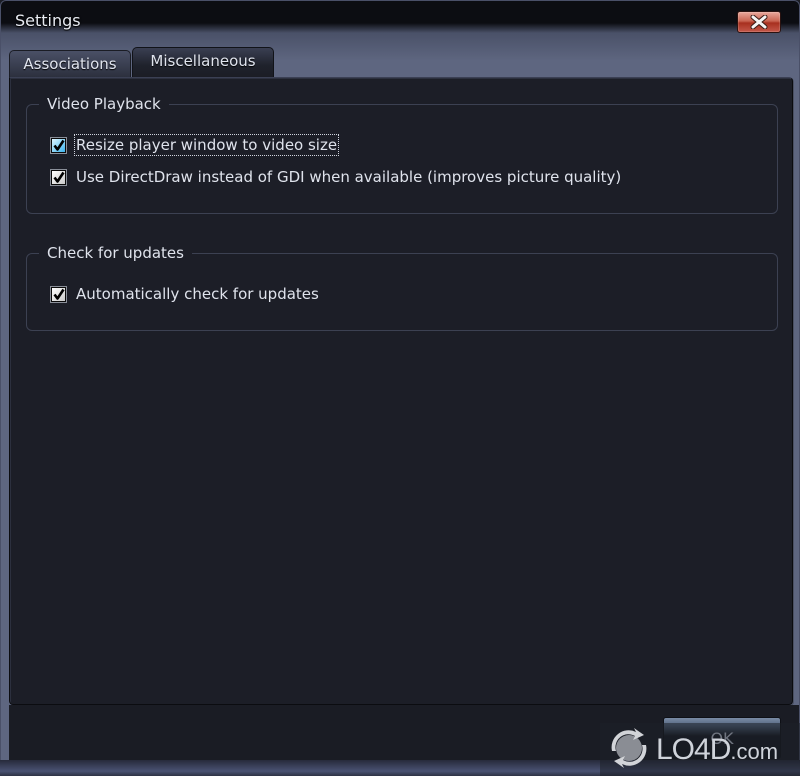 The image size is (800, 776). I want to click on tab-miscellaneous: Miscellaneous, so click(203, 62).